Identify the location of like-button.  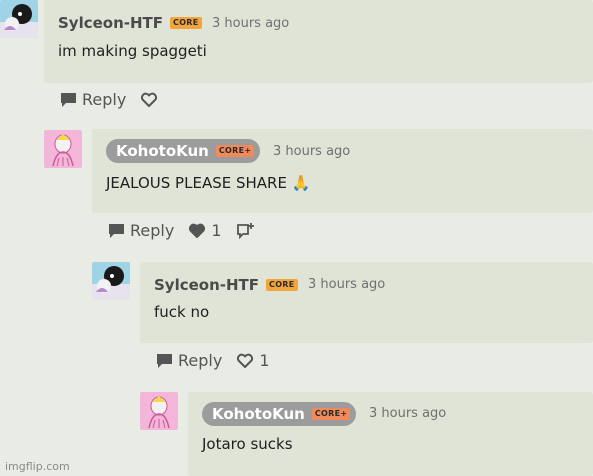
(149, 100).